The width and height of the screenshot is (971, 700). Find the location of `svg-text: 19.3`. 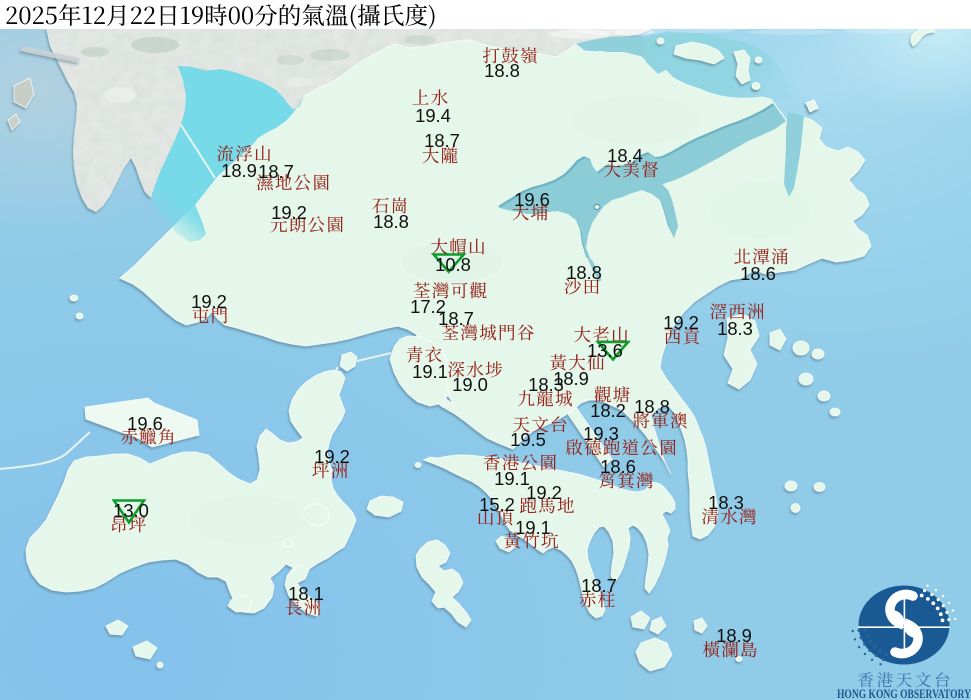

svg-text: 19.3 is located at coordinates (601, 433).